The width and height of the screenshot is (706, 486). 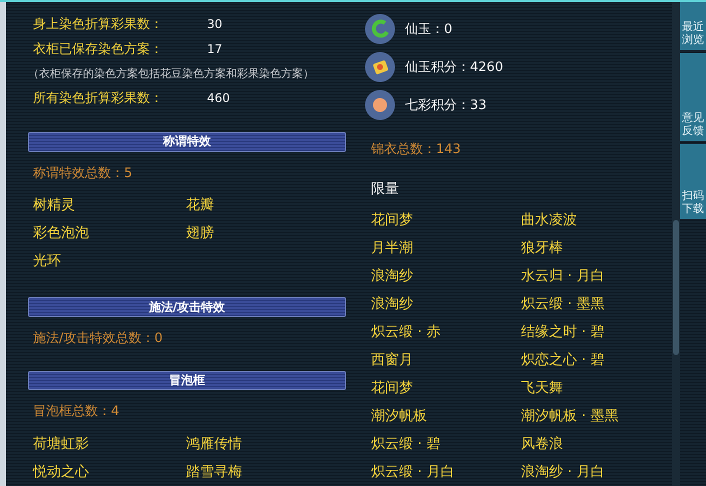 What do you see at coordinates (399, 416) in the screenshot?
I see `outfit-item: 潮汐帆板` at bounding box center [399, 416].